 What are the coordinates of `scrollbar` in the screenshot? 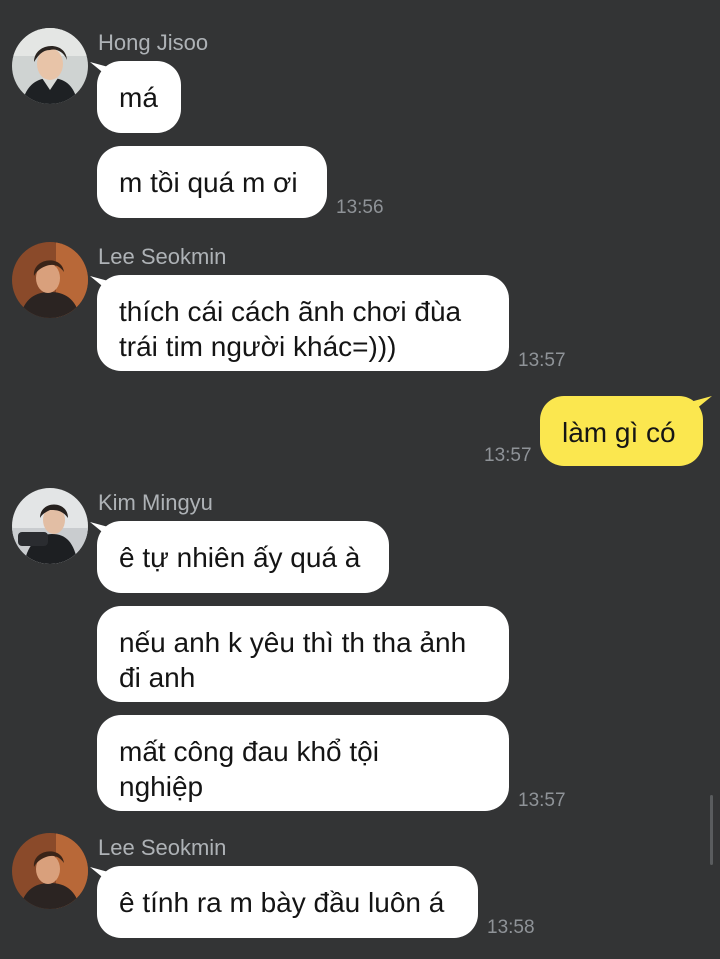 It's located at (711, 830).